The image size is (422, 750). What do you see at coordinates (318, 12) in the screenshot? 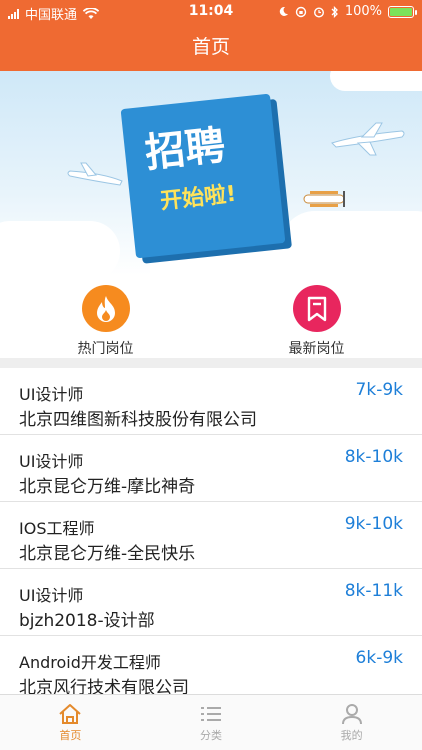
I see `alarm-icon` at bounding box center [318, 12].